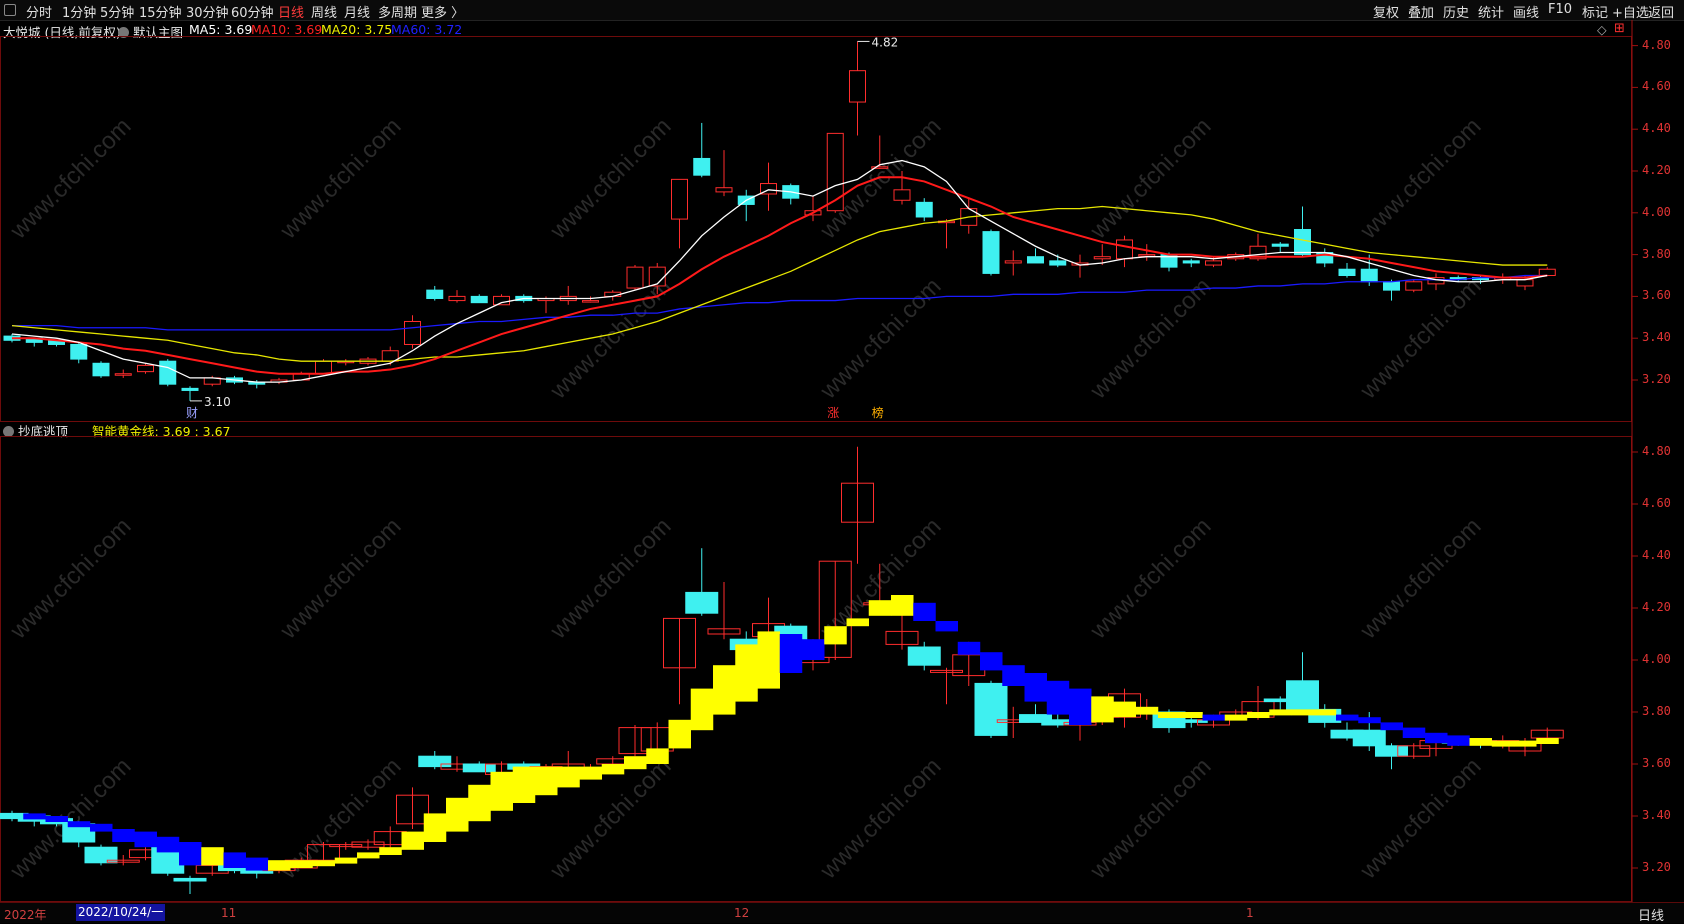 The image size is (1684, 924). I want to click on date-axis-bar: 2022年 2022/10/24/一 11 12 1 日线, so click(842, 913).